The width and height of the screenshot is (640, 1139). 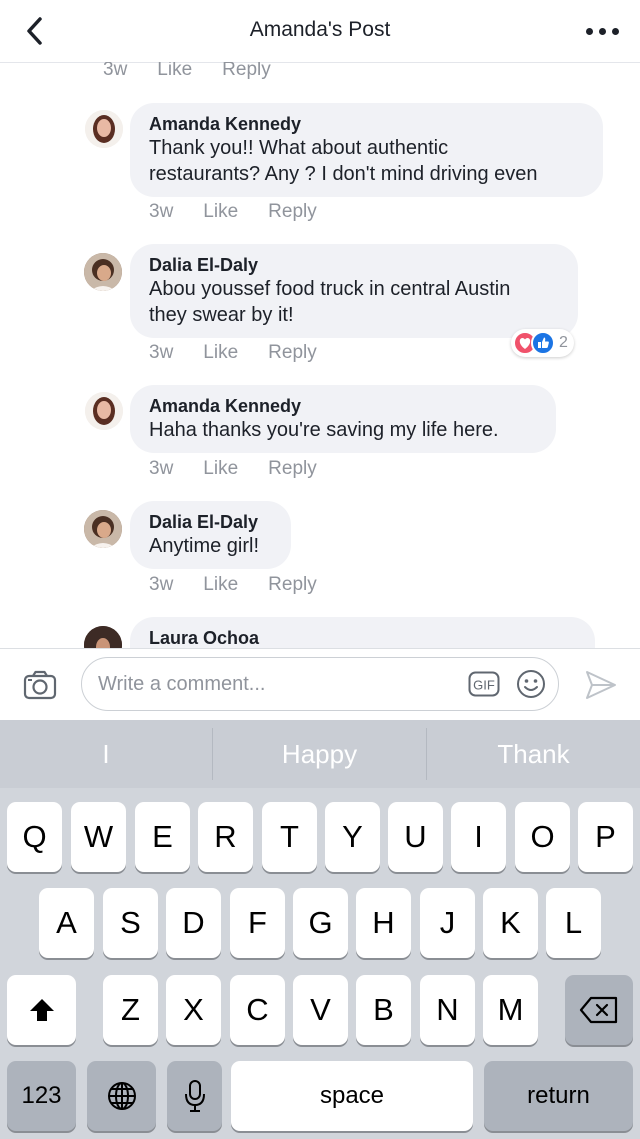 What do you see at coordinates (320, 923) in the screenshot?
I see `key-g: G` at bounding box center [320, 923].